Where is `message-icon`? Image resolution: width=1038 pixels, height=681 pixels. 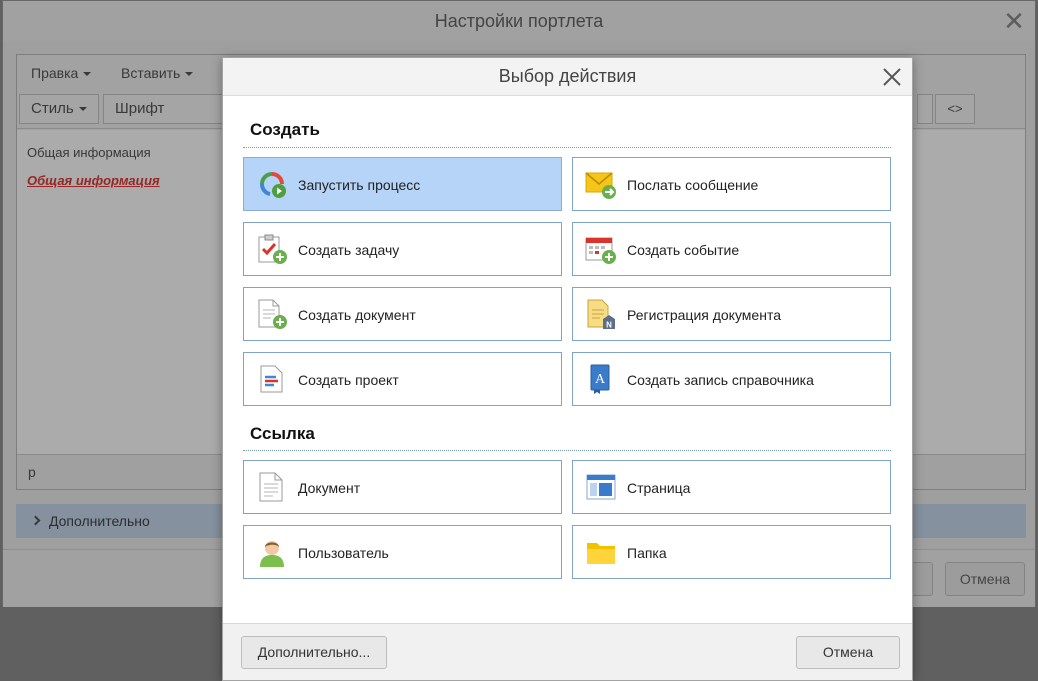
message-icon is located at coordinates (600, 185).